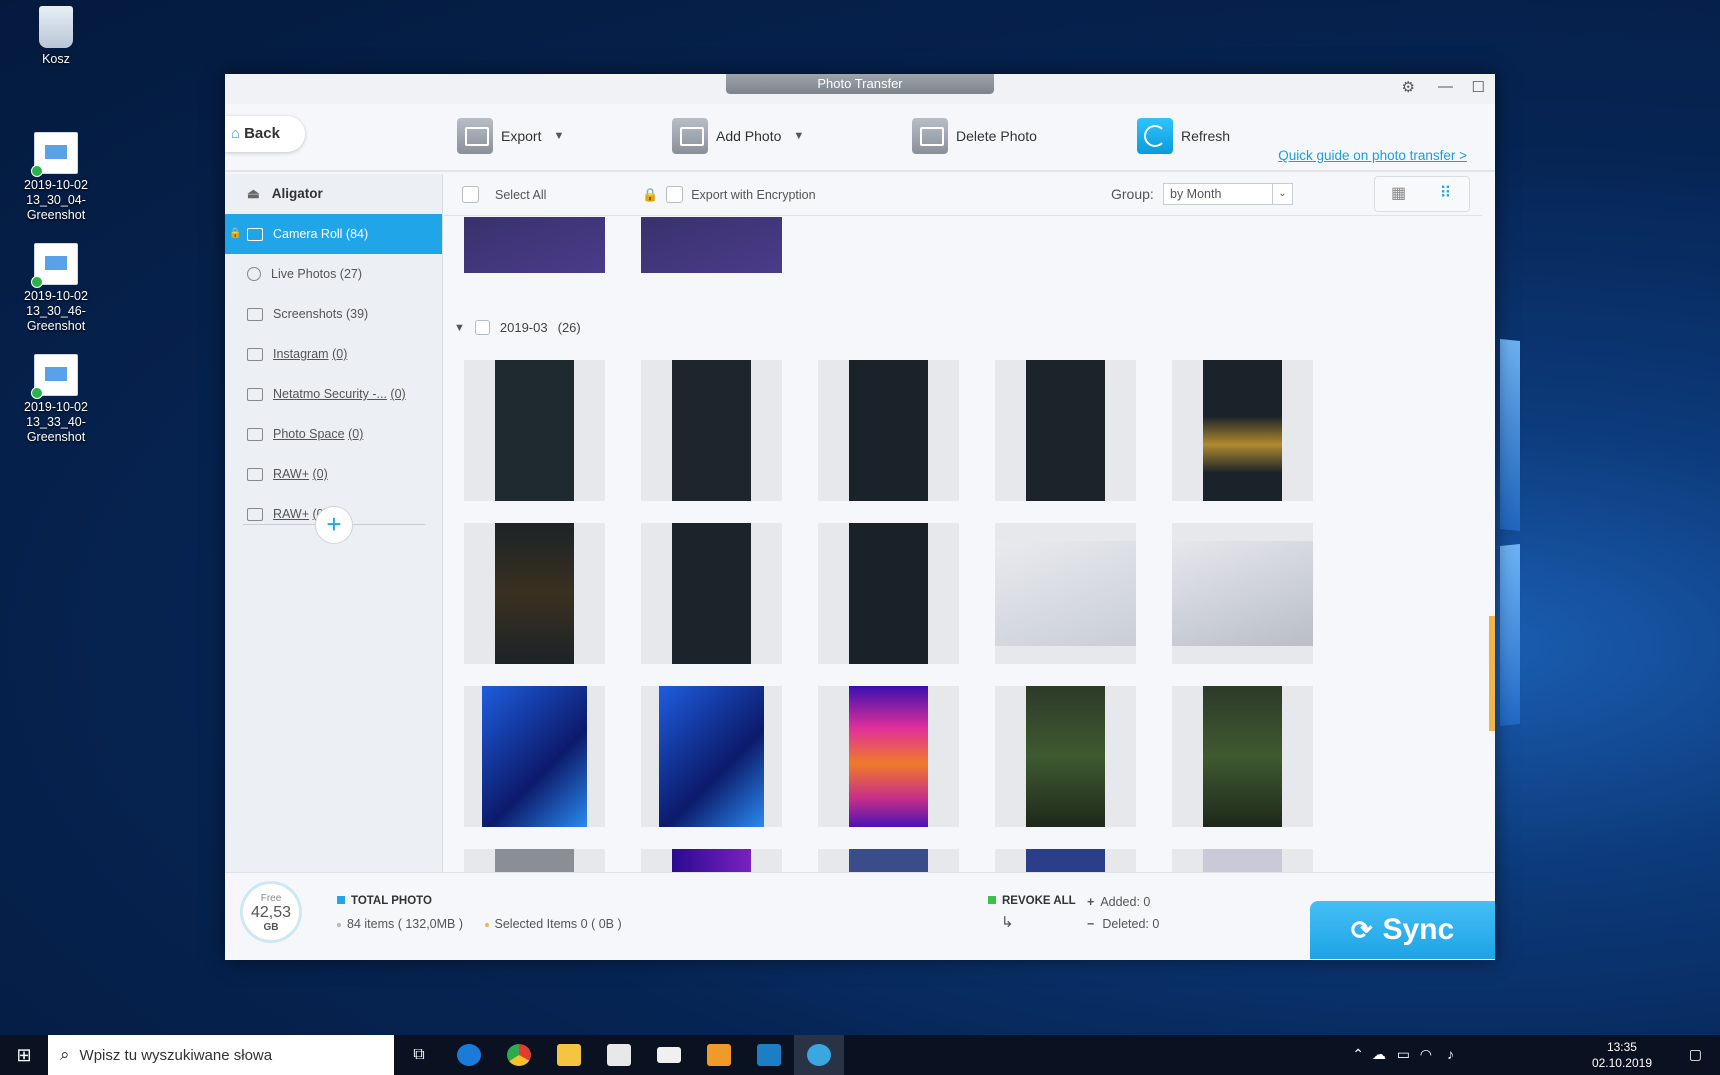 This screenshot has width=1720, height=1075. I want to click on export-icon, so click(475, 136).